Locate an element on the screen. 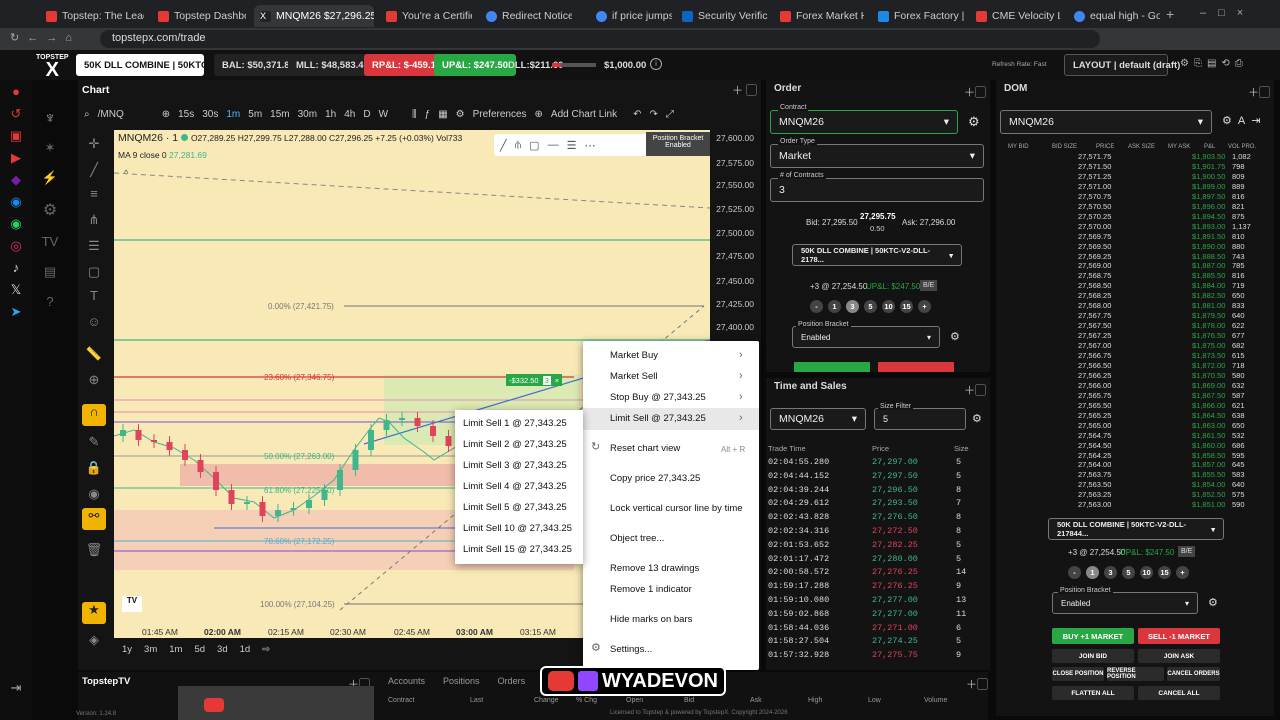 Image resolution: width=1280 pixels, height=720 pixels. dom-pnl: $1,870.50 is located at coordinates (1208, 375).